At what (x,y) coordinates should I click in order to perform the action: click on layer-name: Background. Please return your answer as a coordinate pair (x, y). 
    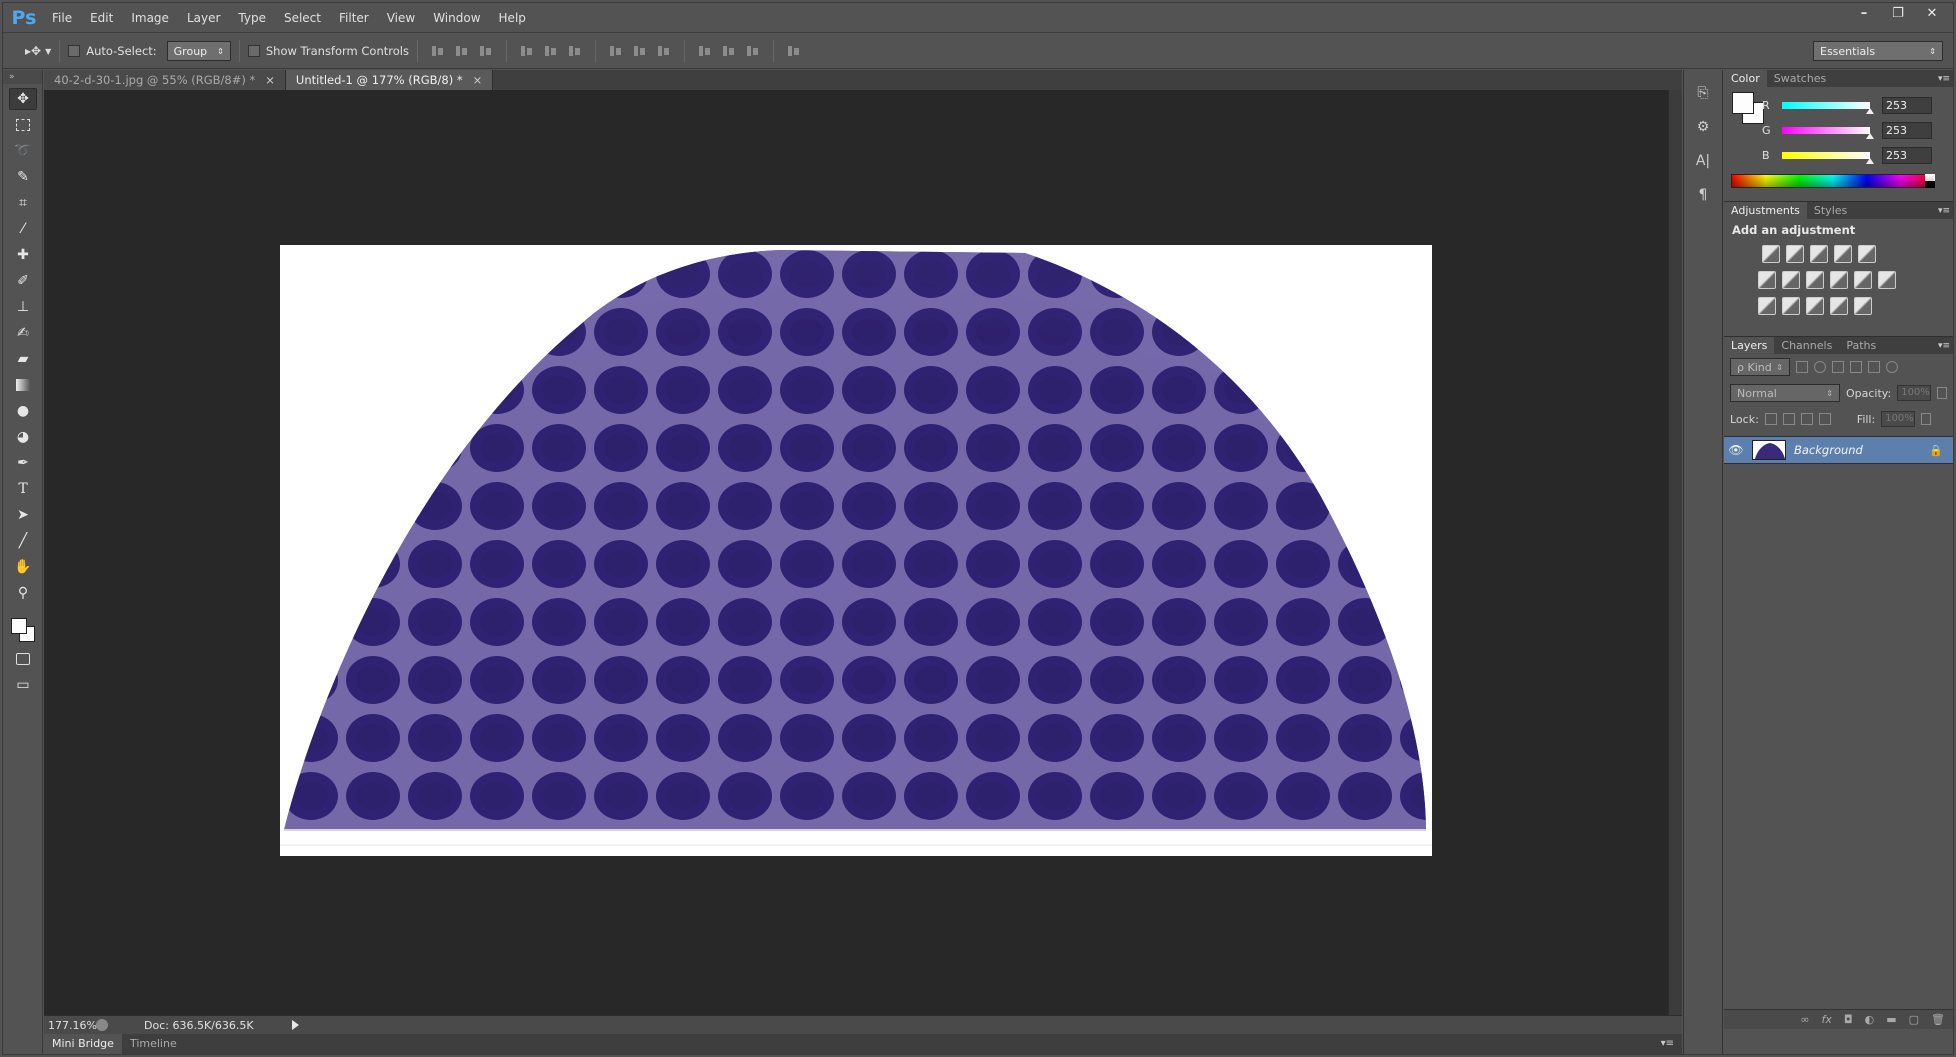
    Looking at the image, I should click on (1828, 450).